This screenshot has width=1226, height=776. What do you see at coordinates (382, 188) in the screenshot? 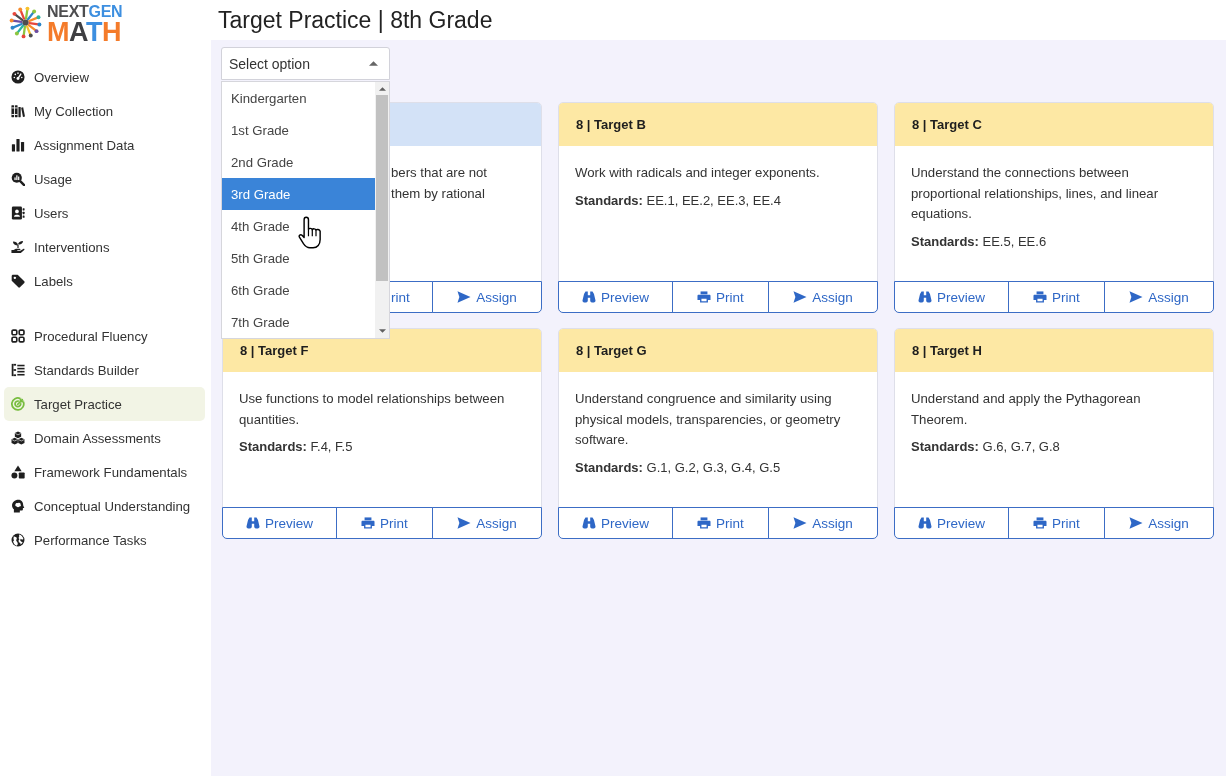
I see `scrollbar-thumb` at bounding box center [382, 188].